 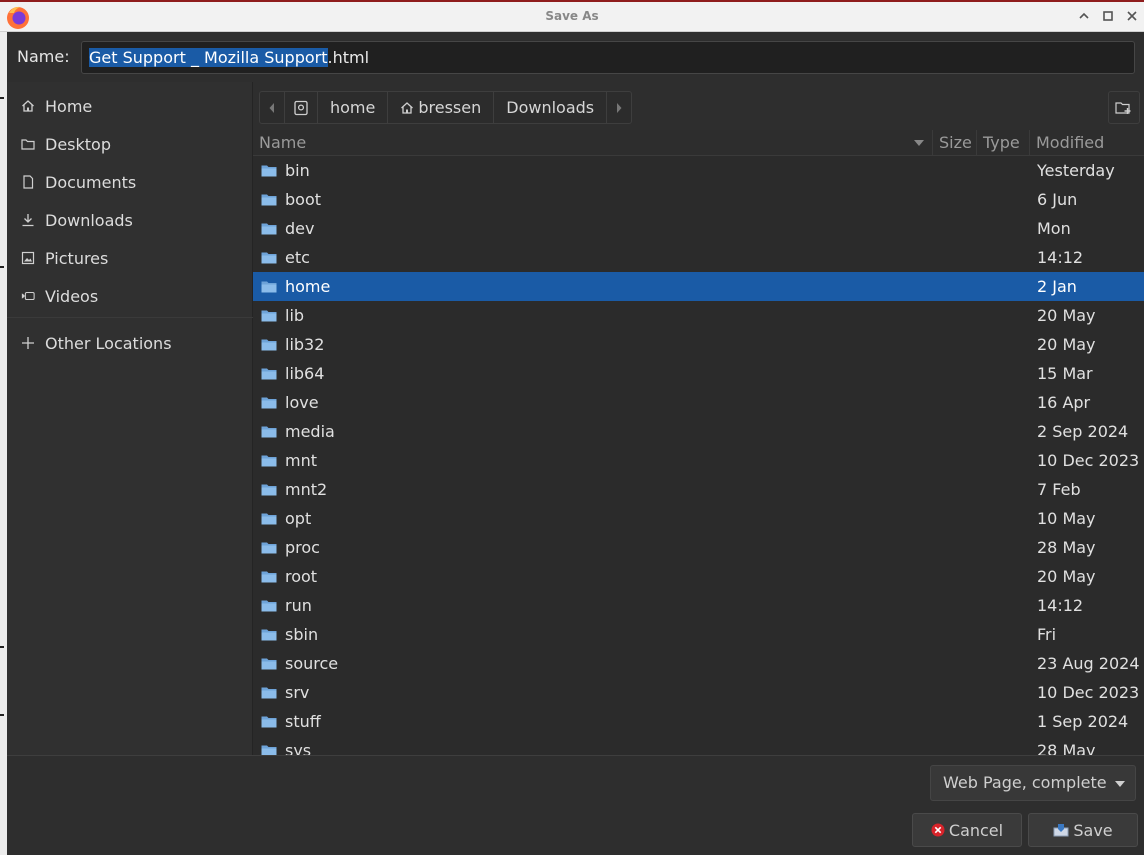 I want to click on table-row: sbin Fri, so click(x=698, y=634).